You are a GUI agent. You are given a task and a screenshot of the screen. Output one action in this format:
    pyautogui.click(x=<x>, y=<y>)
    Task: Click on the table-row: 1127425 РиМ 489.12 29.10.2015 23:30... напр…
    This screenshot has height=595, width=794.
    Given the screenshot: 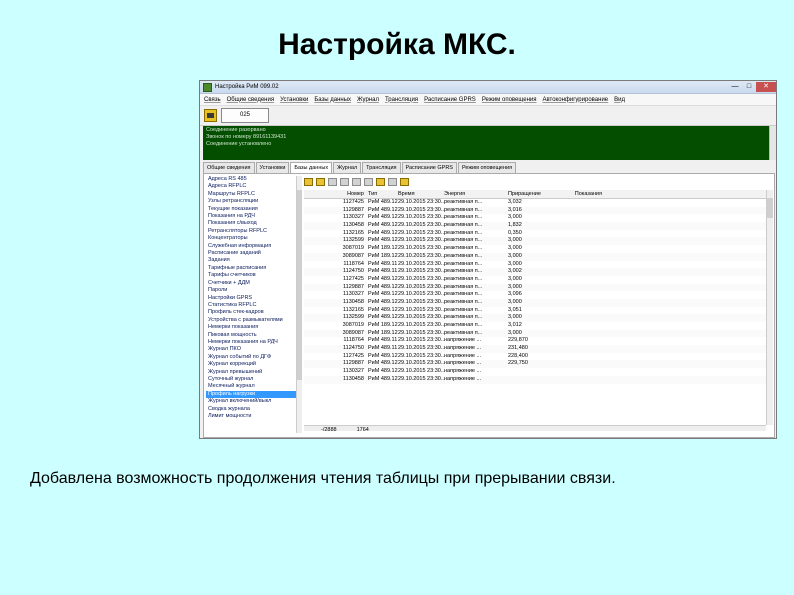 What is the action you would take?
    pyautogui.click(x=535, y=357)
    